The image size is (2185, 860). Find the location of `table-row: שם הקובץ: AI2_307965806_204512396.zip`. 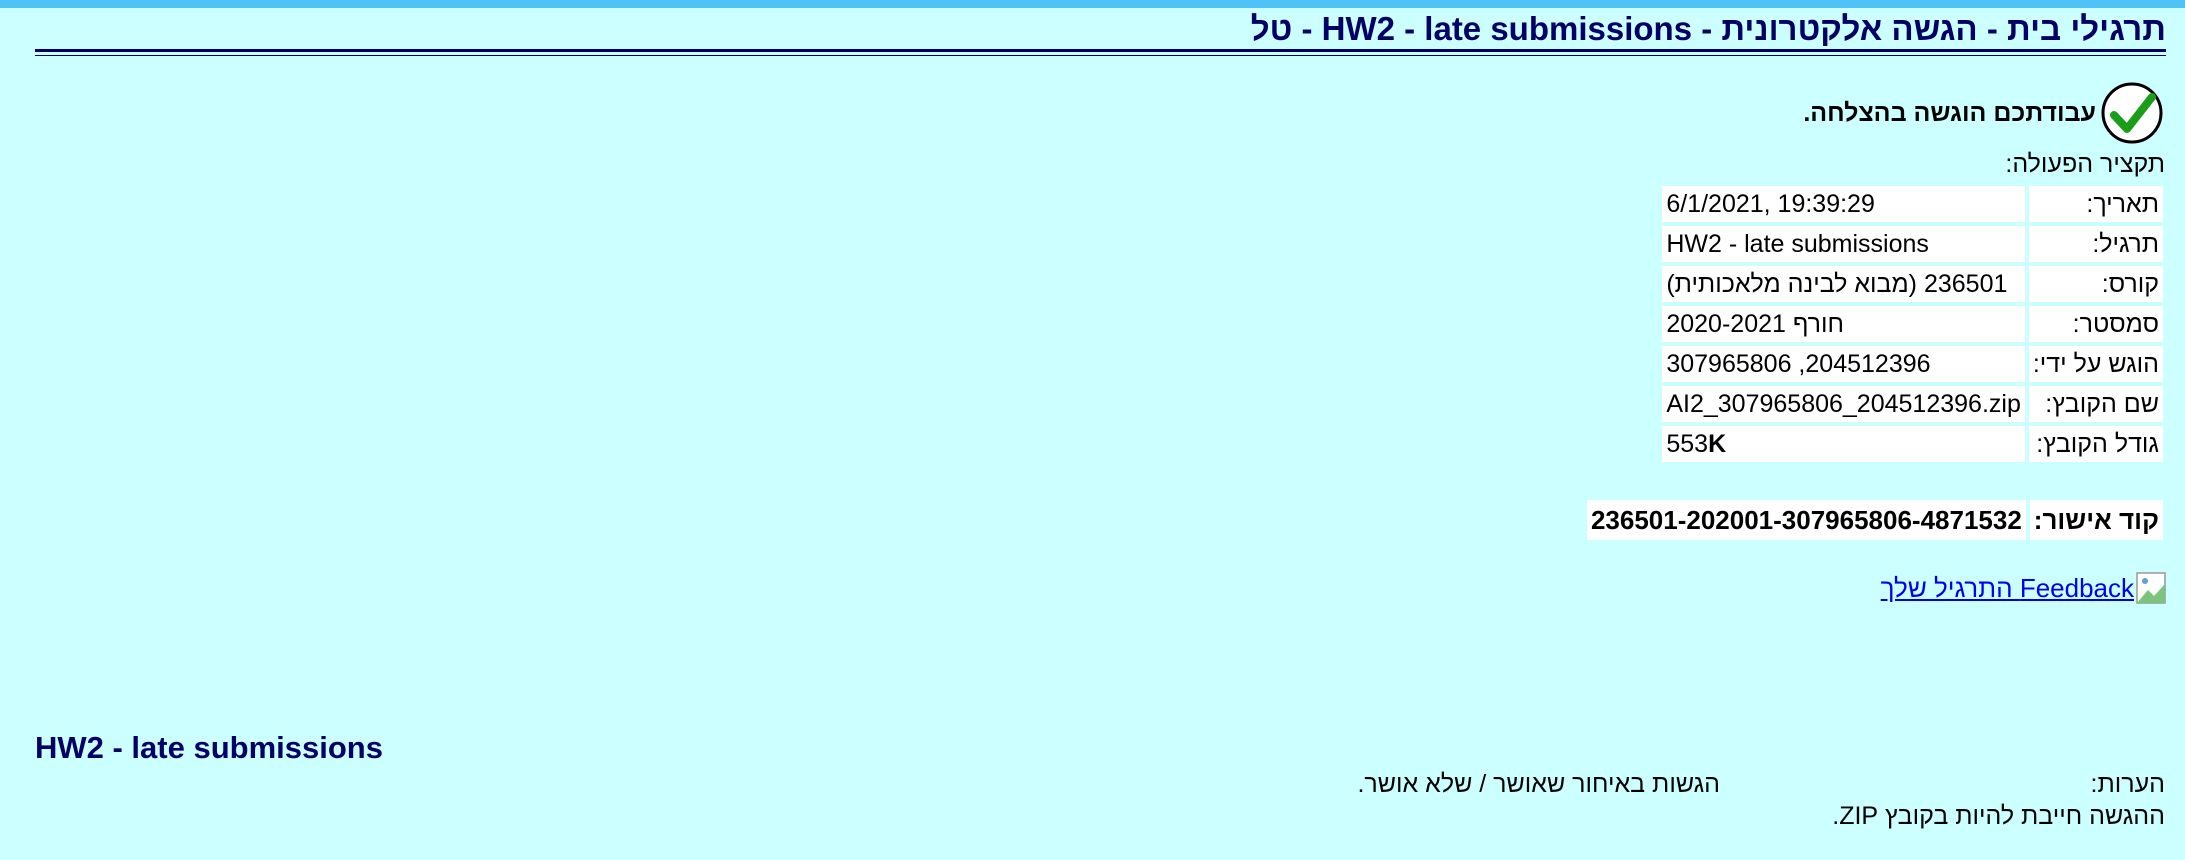

table-row: שם הקובץ: AI2_307965806_204512396.zip is located at coordinates (1912, 404).